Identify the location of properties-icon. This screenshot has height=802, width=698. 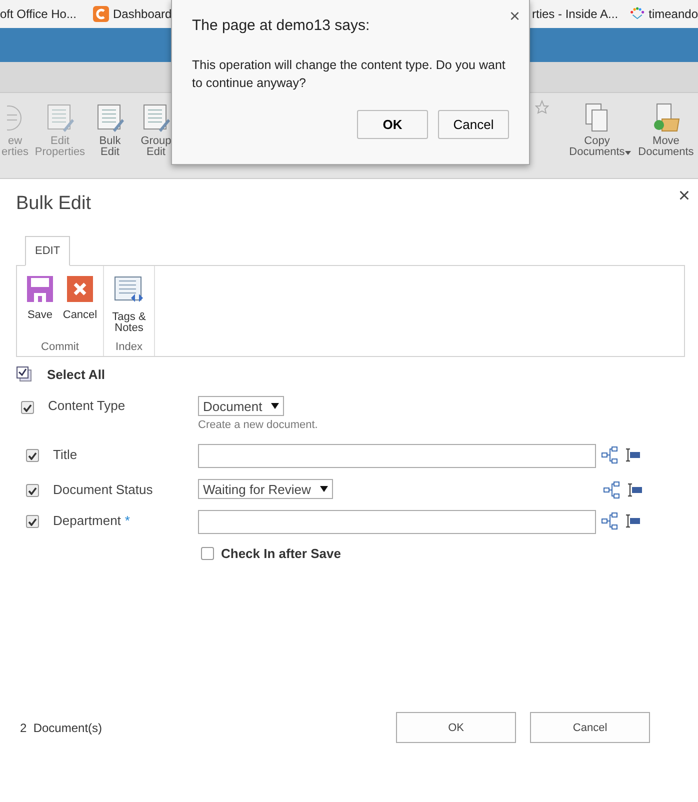
(15, 118).